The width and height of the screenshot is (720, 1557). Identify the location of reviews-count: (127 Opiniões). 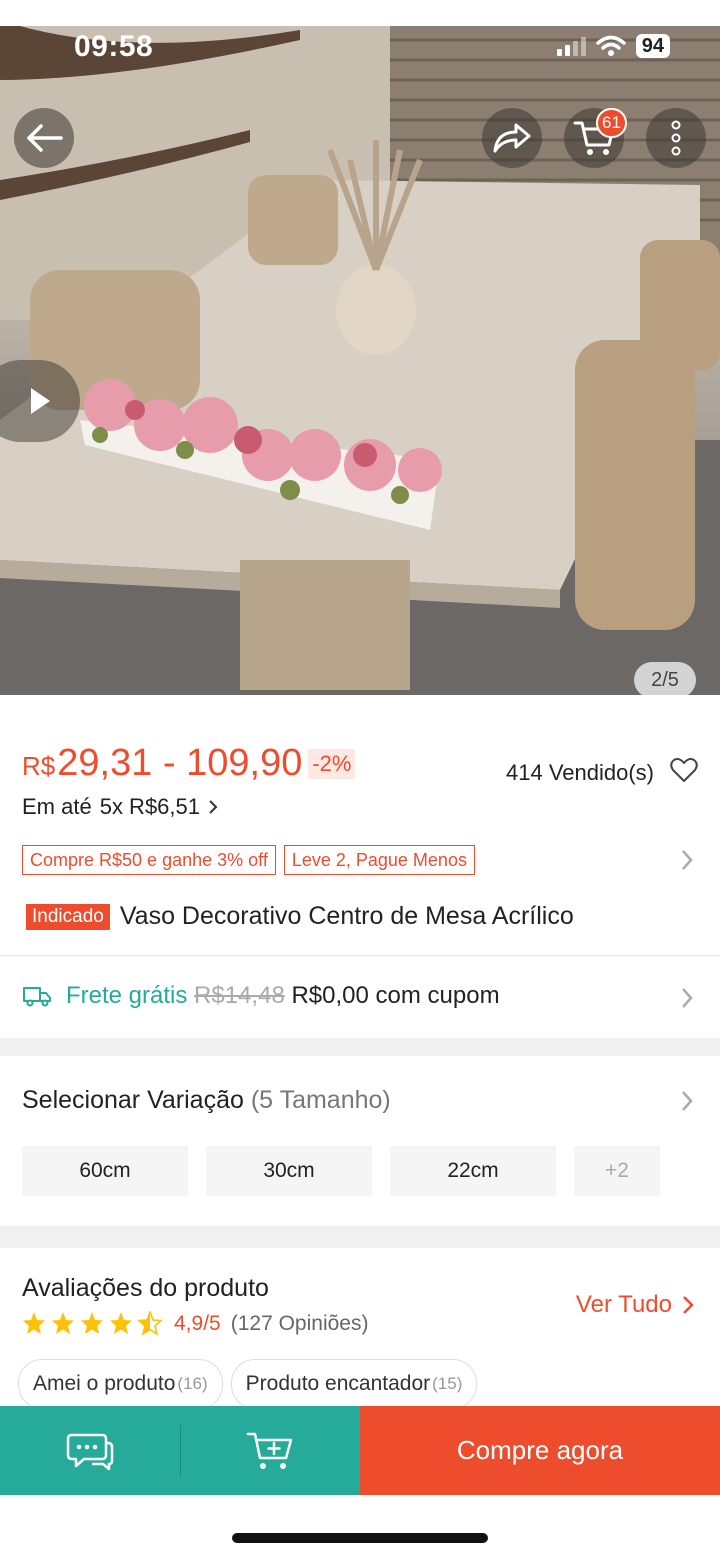
(299, 1323).